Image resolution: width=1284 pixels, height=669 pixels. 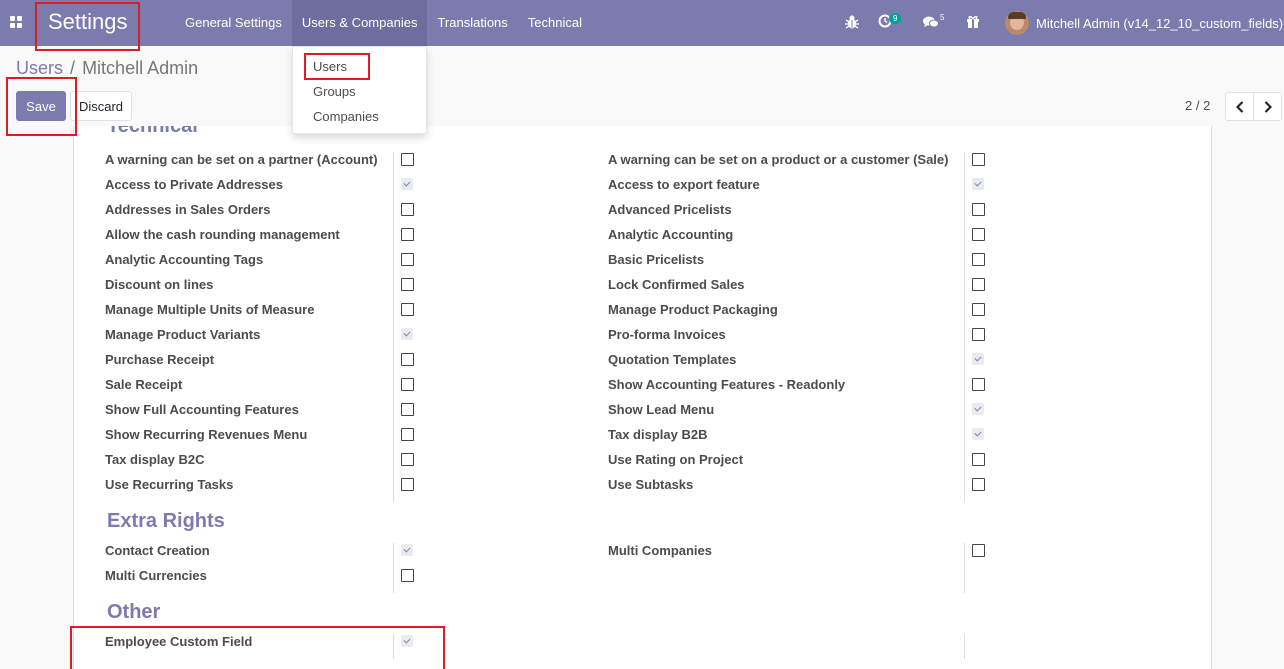 What do you see at coordinates (973, 24) in the screenshot?
I see `gift-icon` at bounding box center [973, 24].